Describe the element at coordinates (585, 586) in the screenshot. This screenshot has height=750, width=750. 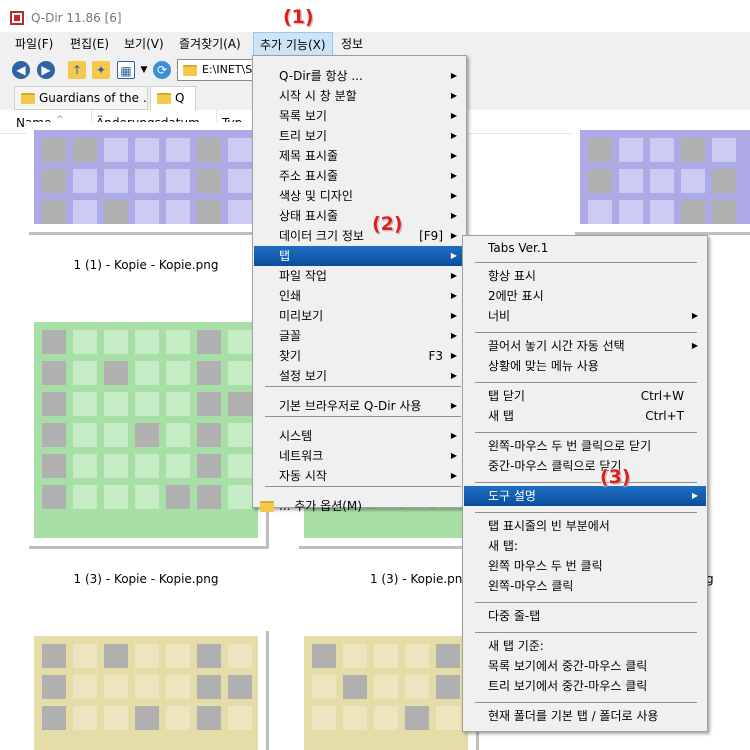
I see `tab-submenu-item-15: 왼쪽-마우스 클릭` at that location.